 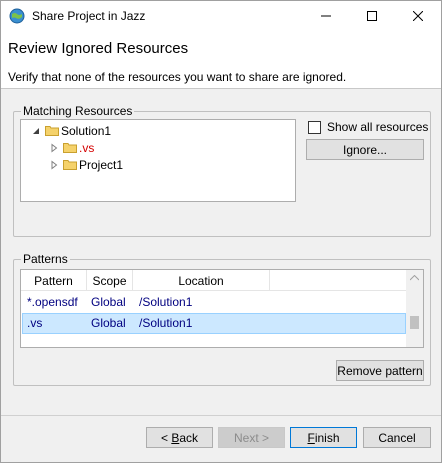 I want to click on expanded-arrow-icon, so click(x=36, y=131).